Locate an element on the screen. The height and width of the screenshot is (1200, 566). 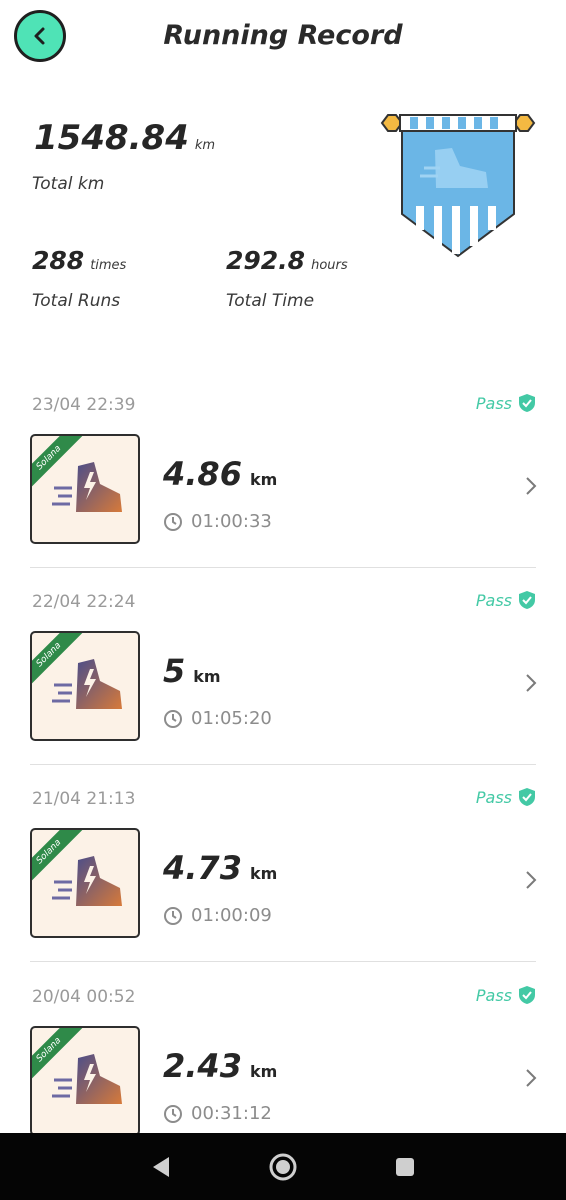
total-km-label: Total km is located at coordinates (68, 184).